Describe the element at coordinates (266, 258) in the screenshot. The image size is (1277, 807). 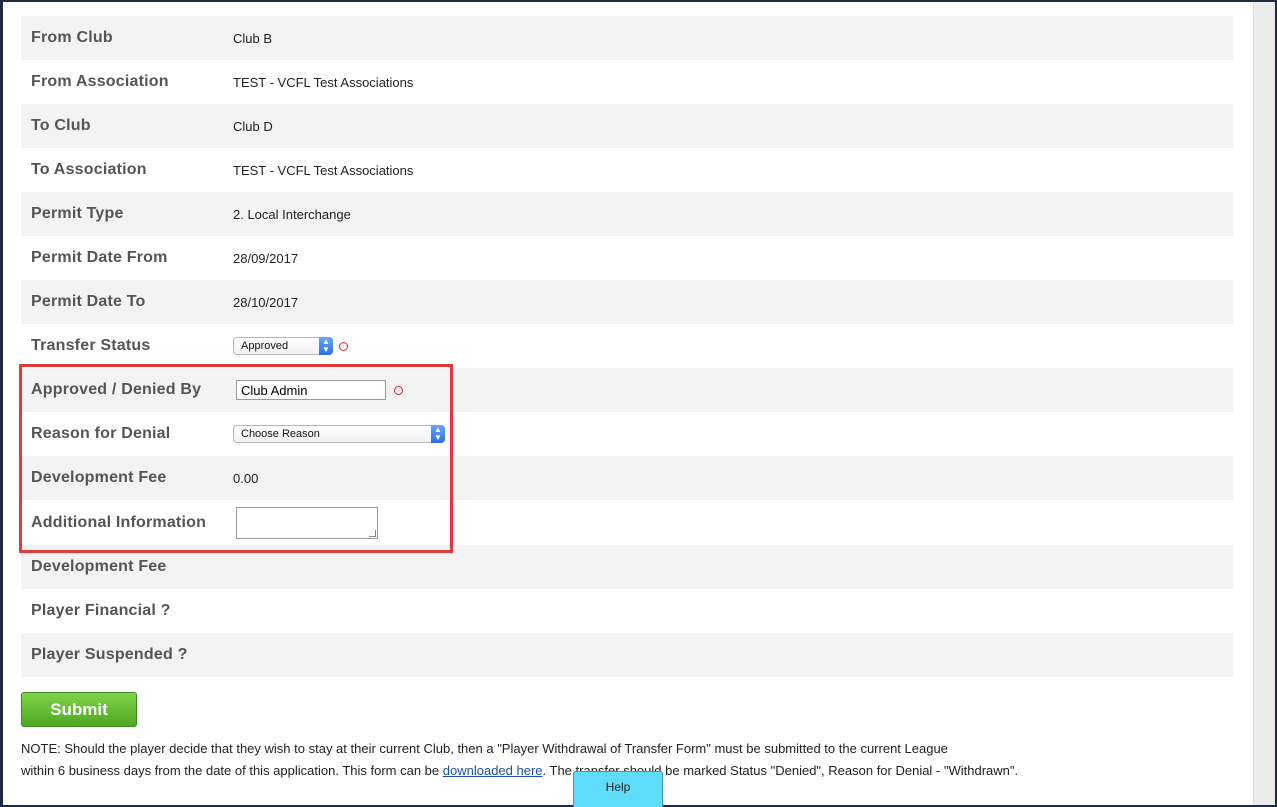
I see `permit-date-from-value: 28/09/2017` at that location.